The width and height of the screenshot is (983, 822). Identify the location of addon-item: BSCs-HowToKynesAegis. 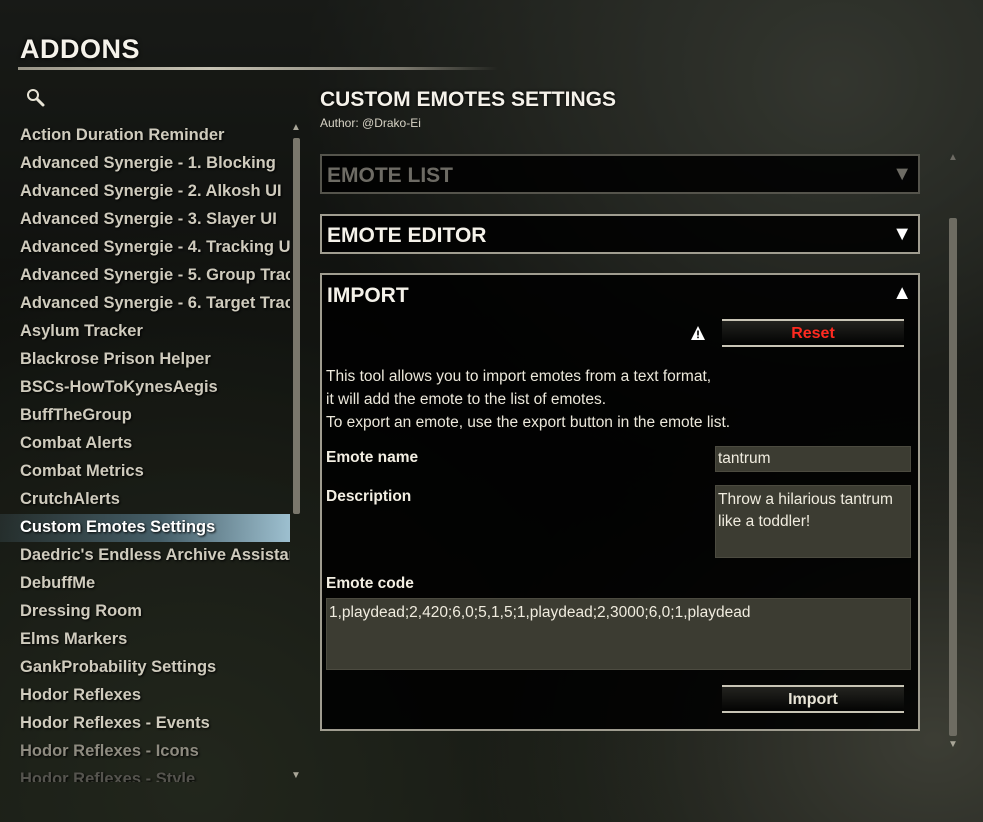
(145, 388).